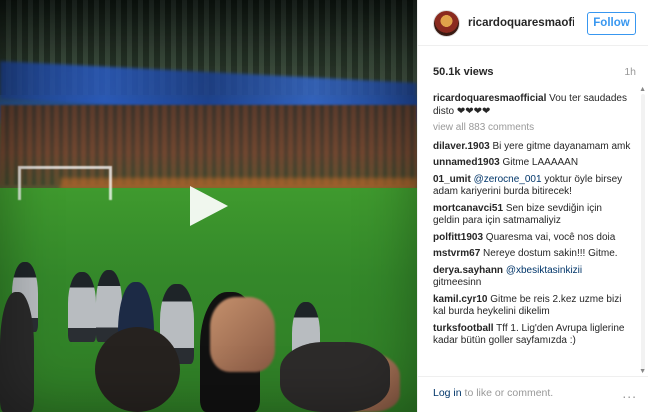 The width and height of the screenshot is (648, 412). Describe the element at coordinates (463, 328) in the screenshot. I see `comment-username: turksfootball` at that location.